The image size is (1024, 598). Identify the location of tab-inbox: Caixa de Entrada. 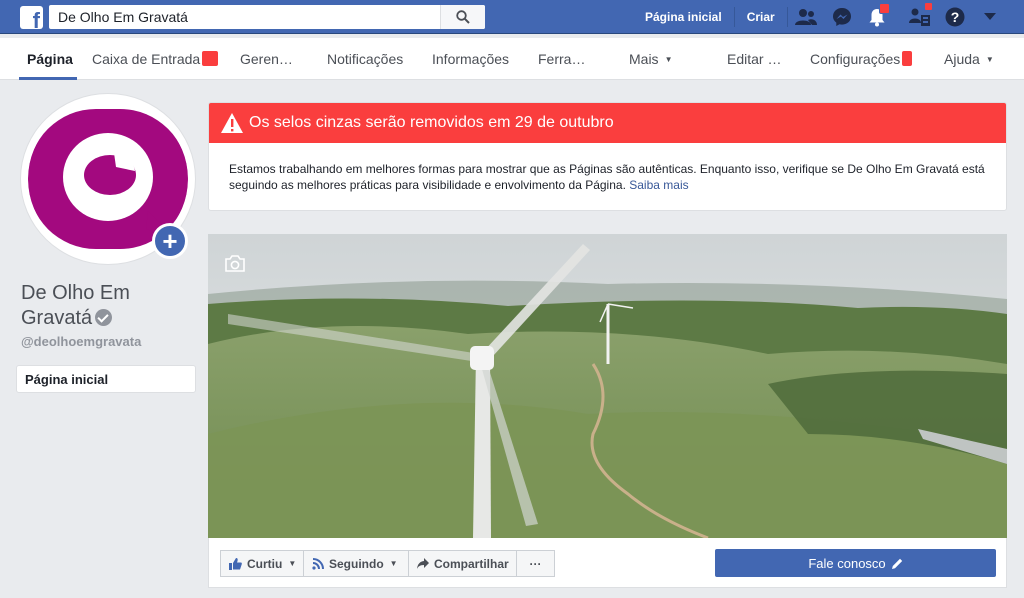
(155, 59).